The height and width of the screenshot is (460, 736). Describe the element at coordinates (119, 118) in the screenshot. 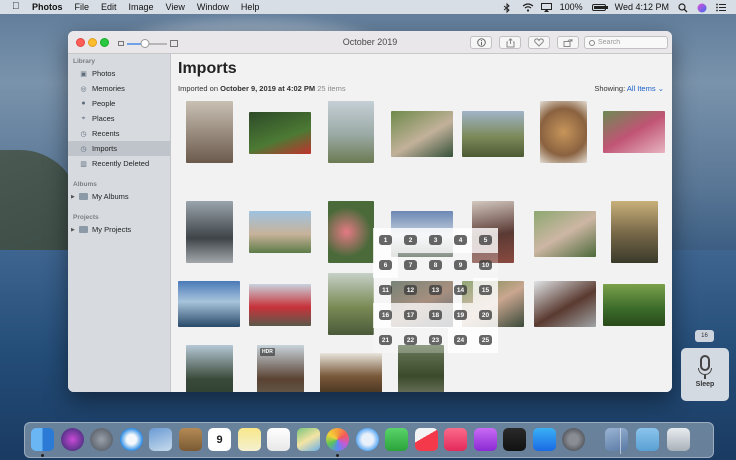

I see `sidebar-item-places: ⌖ Places` at that location.